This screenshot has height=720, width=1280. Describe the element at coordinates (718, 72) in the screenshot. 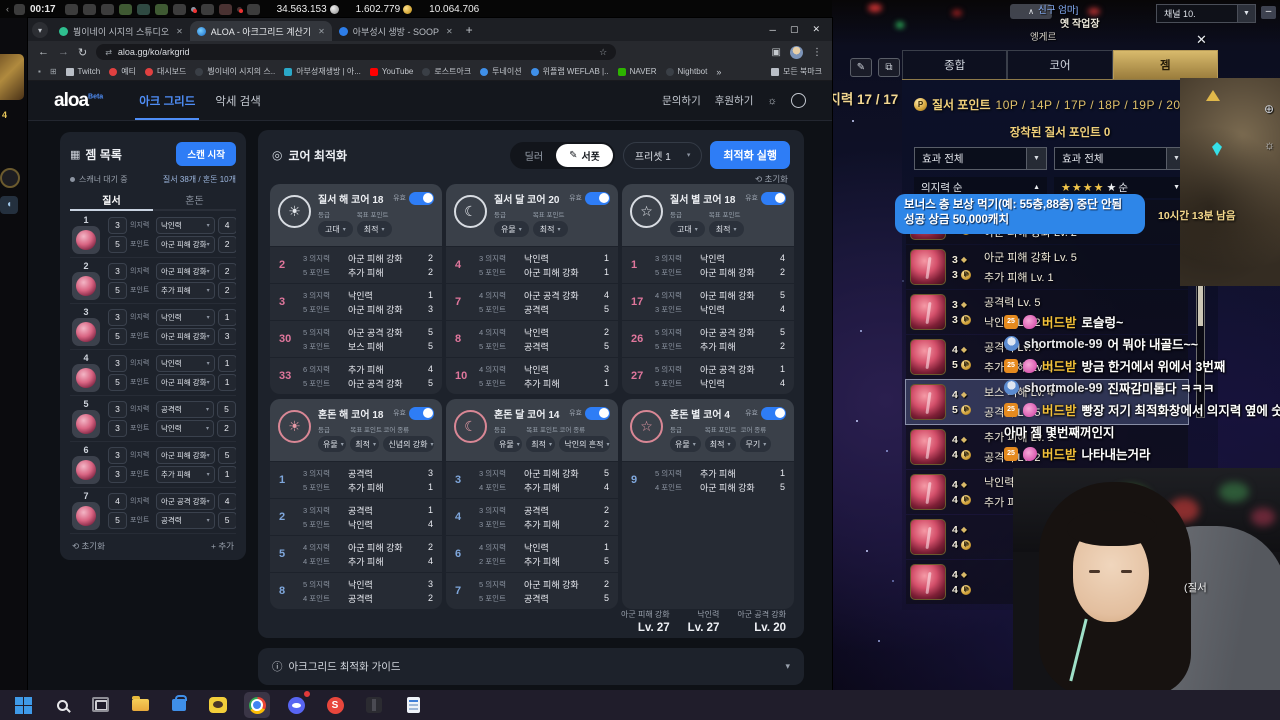

I see `bookmarks-overflow-icon: »` at that location.